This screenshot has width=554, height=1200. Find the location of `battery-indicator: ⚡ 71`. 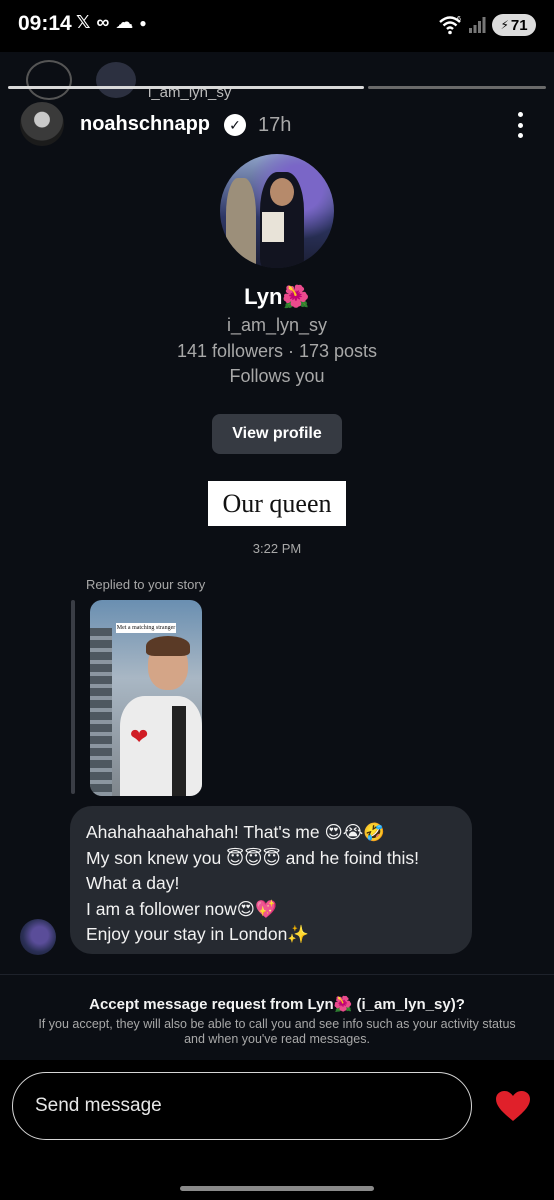

battery-indicator: ⚡ 71 is located at coordinates (514, 25).